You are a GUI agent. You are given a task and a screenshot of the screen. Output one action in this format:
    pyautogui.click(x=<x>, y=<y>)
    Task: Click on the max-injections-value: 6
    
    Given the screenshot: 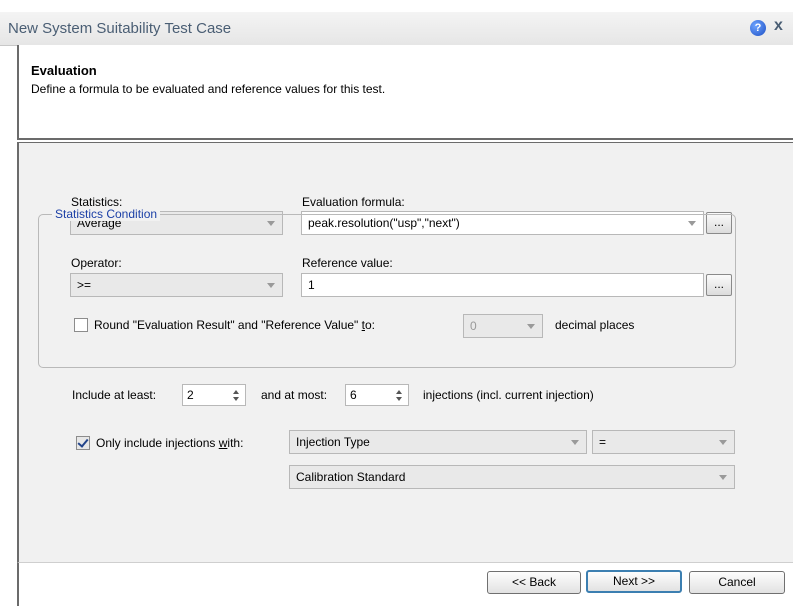 What is the action you would take?
    pyautogui.click(x=353, y=395)
    